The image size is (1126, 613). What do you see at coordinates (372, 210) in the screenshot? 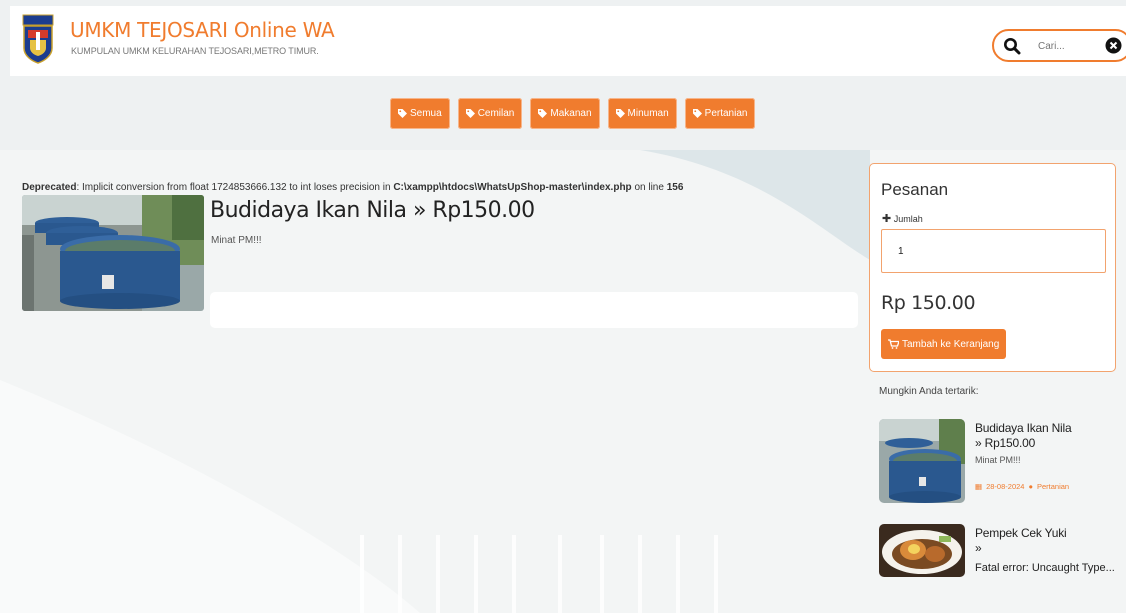
I see `product-title: Budidaya Ikan Nila » Rp150.00` at bounding box center [372, 210].